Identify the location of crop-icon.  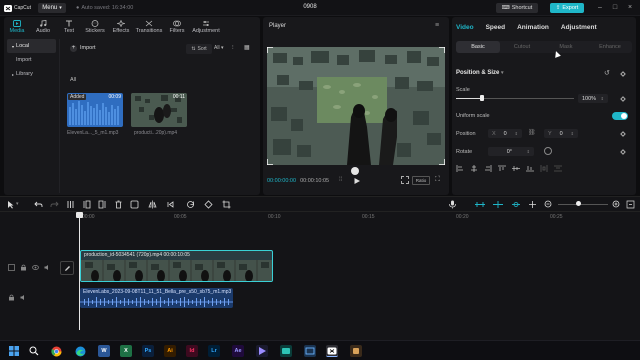
(226, 204).